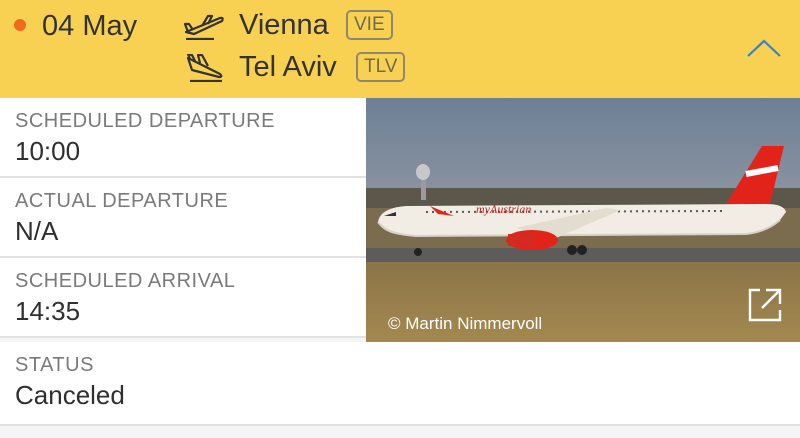 This screenshot has width=800, height=438. I want to click on status-label: STATUS, so click(54, 365).